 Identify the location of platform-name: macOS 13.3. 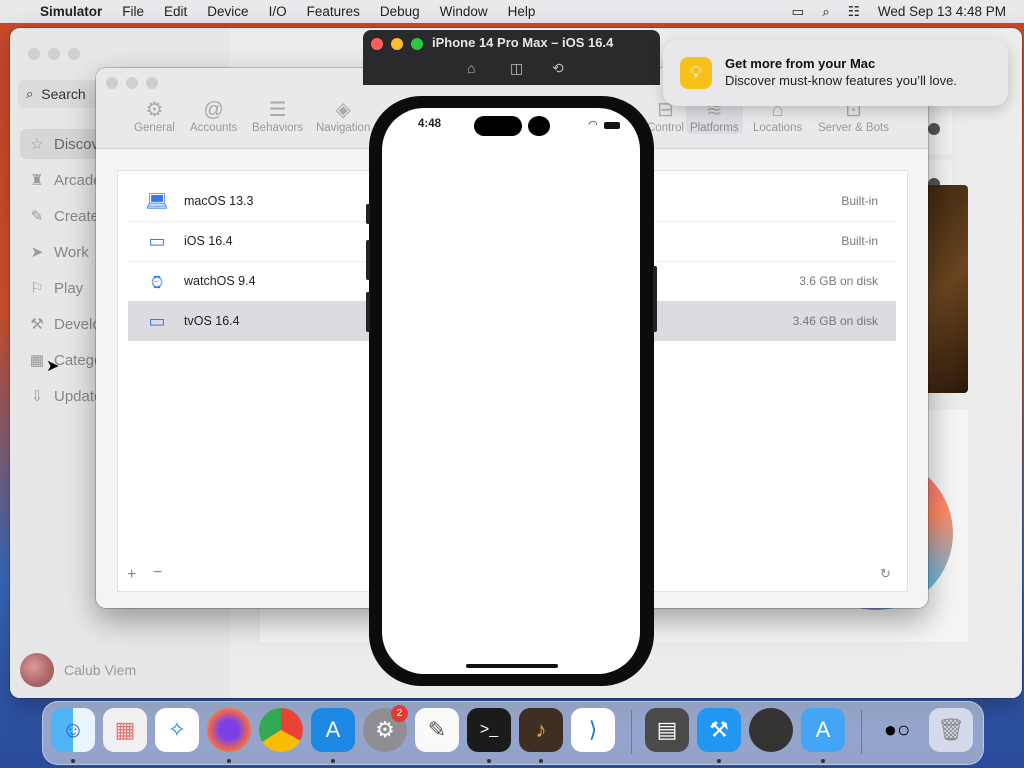
(219, 201).